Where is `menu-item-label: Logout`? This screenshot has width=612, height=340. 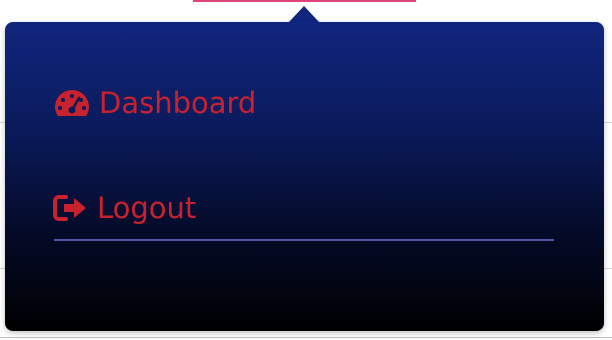
menu-item-label: Logout is located at coordinates (147, 208).